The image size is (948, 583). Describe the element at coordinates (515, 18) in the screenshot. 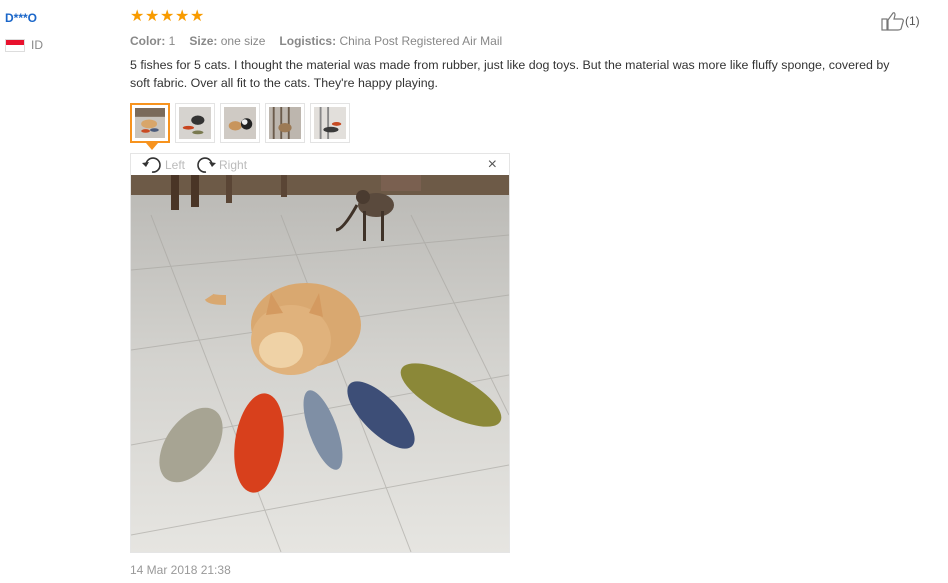

I see `star-rating: ★ ★ ★ ★ ★` at that location.